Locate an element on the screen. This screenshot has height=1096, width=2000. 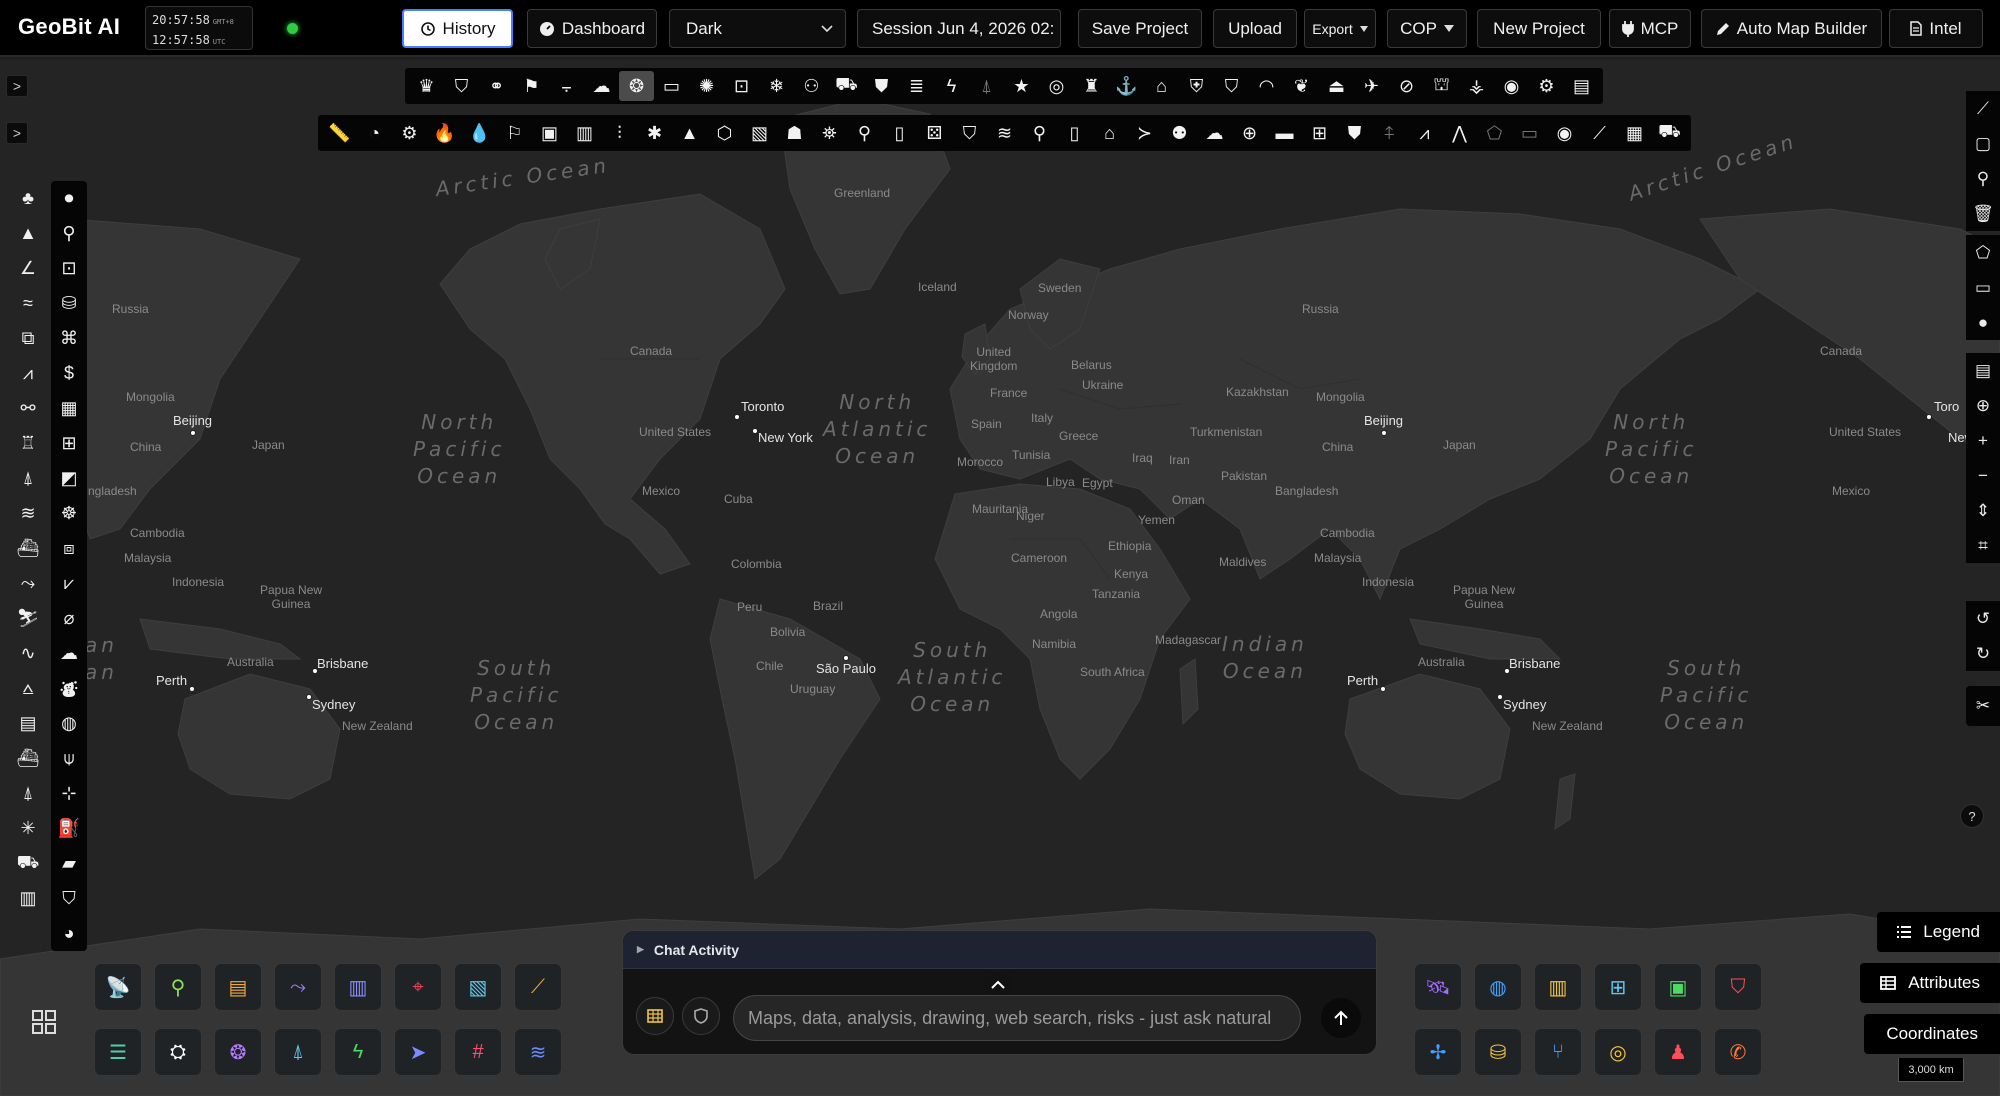
table-icon: ⊞ is located at coordinates (69, 443).